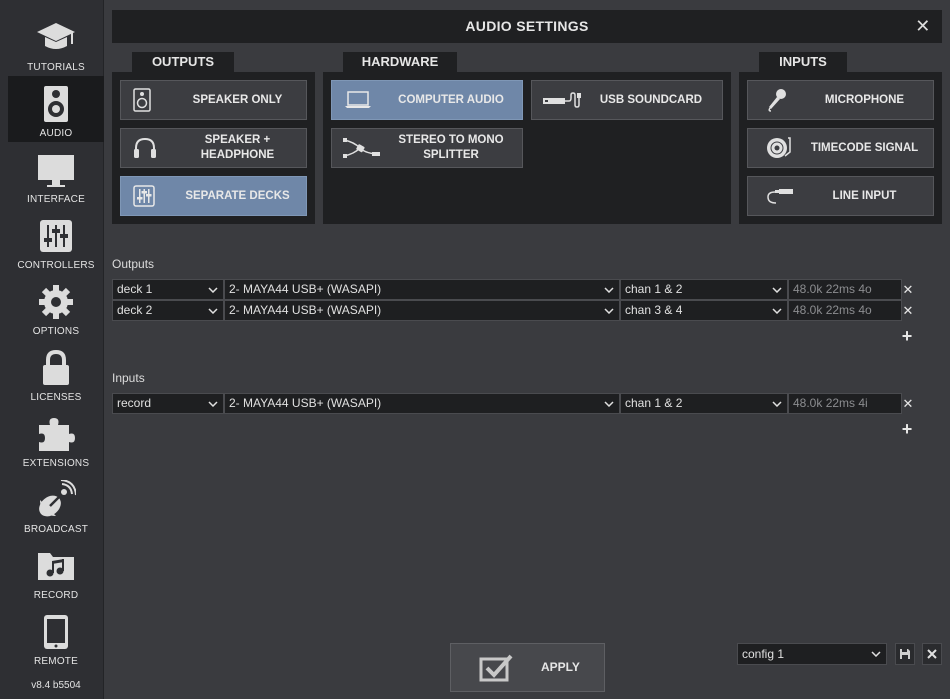 The height and width of the screenshot is (699, 950). Describe the element at coordinates (128, 378) in the screenshot. I see `inputs-section-label: Inputs` at that location.